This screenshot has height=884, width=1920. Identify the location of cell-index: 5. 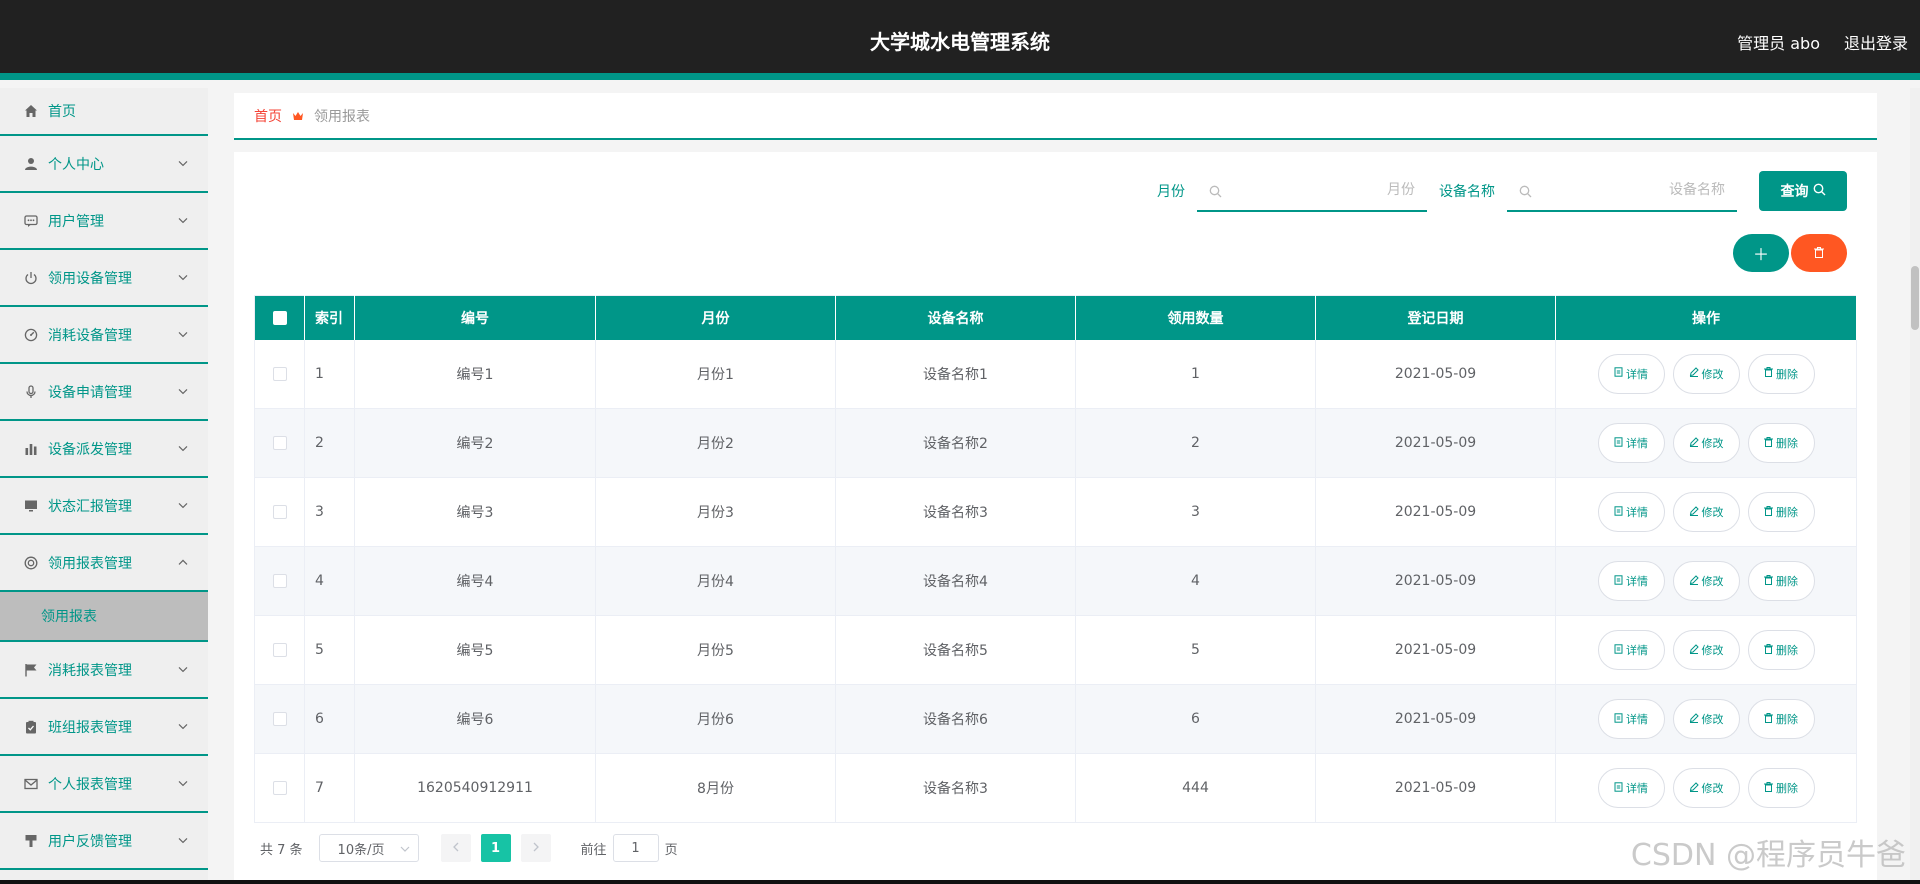
(329, 650).